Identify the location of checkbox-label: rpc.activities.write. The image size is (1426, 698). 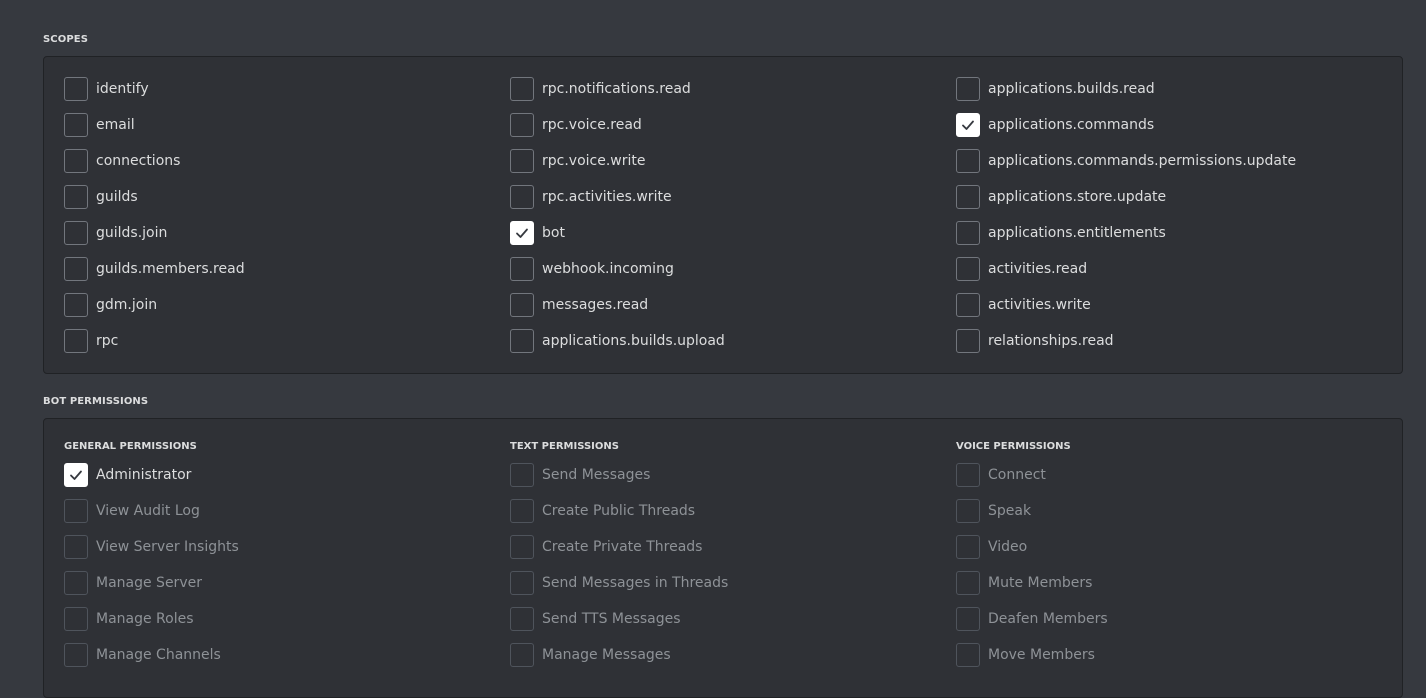
(607, 197).